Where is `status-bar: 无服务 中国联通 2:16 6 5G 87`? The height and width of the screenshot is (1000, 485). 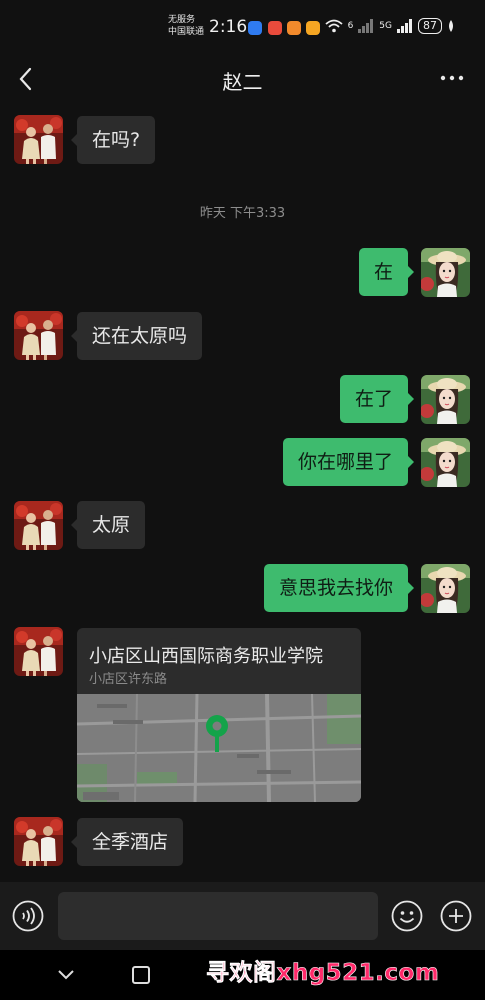 status-bar: 无服务 中国联通 2:16 6 5G 87 is located at coordinates (242, 25).